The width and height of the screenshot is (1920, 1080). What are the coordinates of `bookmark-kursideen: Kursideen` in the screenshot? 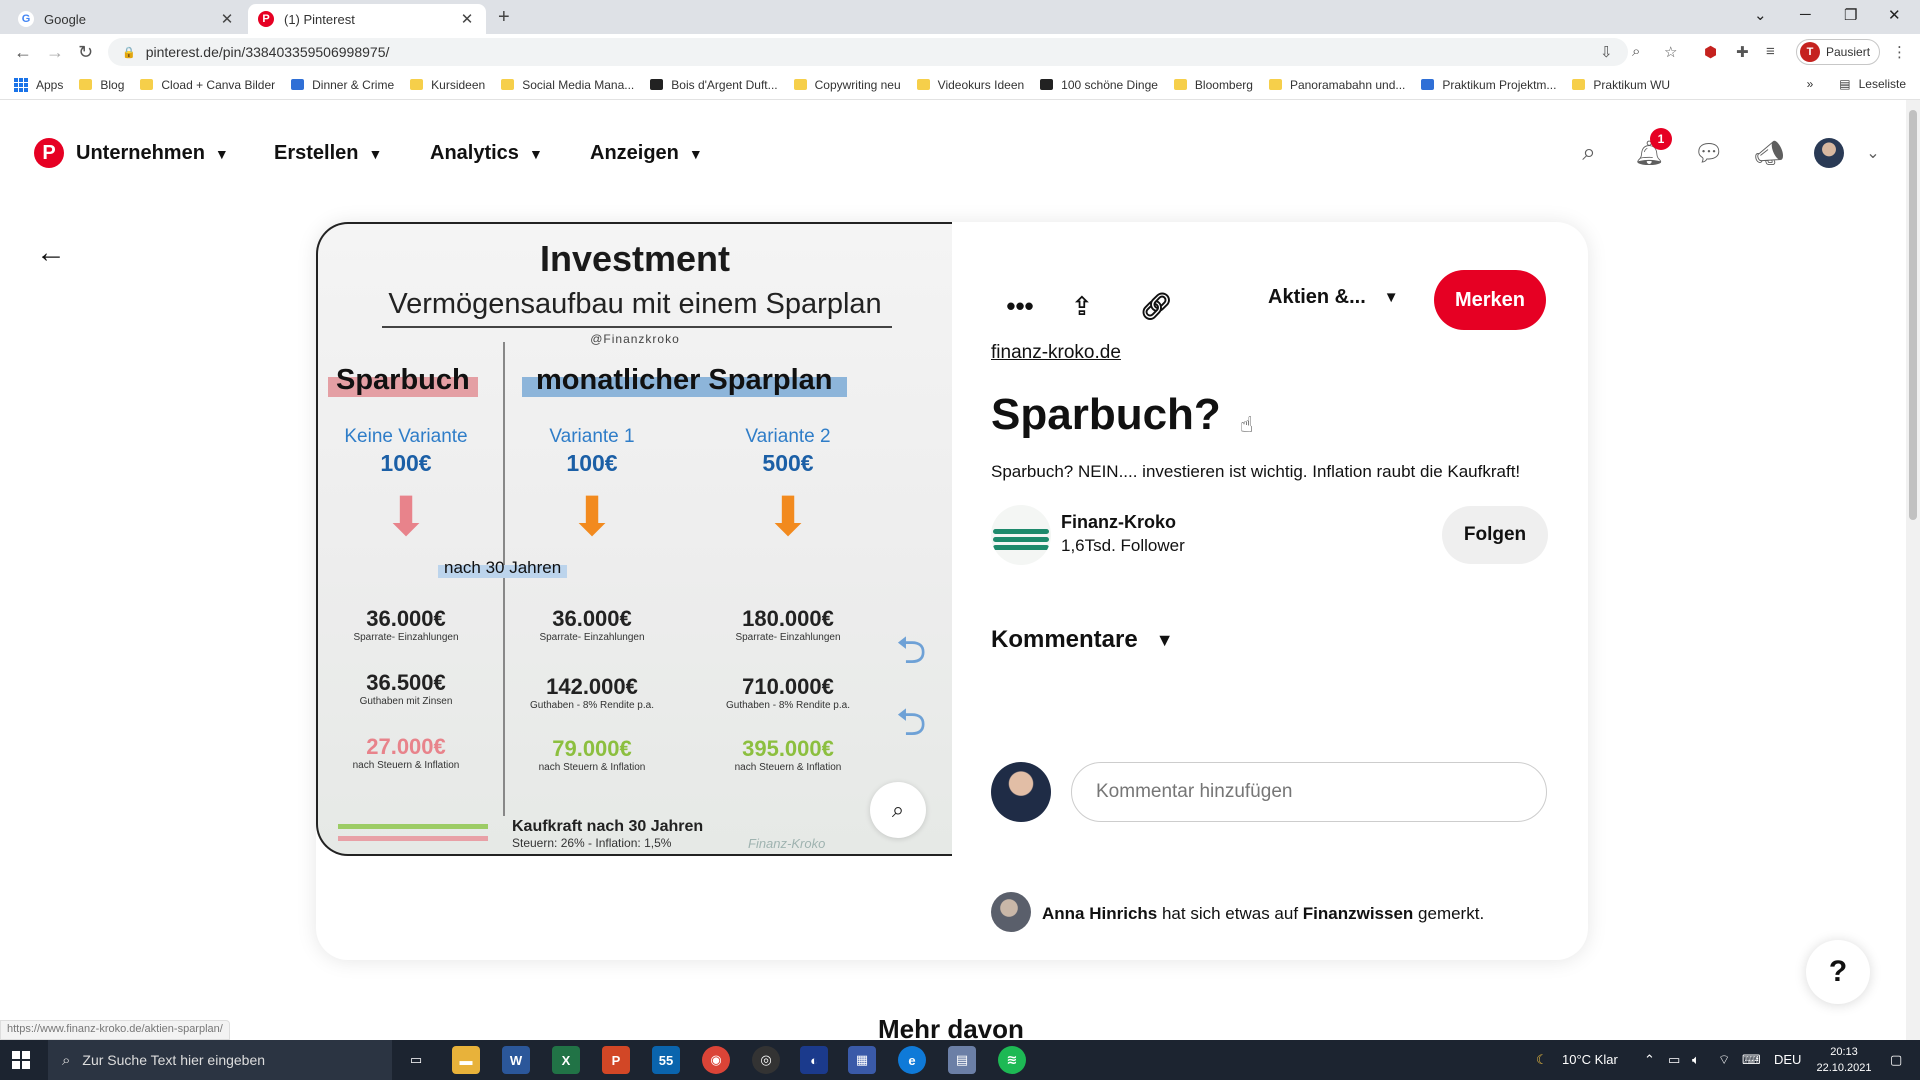 It's located at (447, 85).